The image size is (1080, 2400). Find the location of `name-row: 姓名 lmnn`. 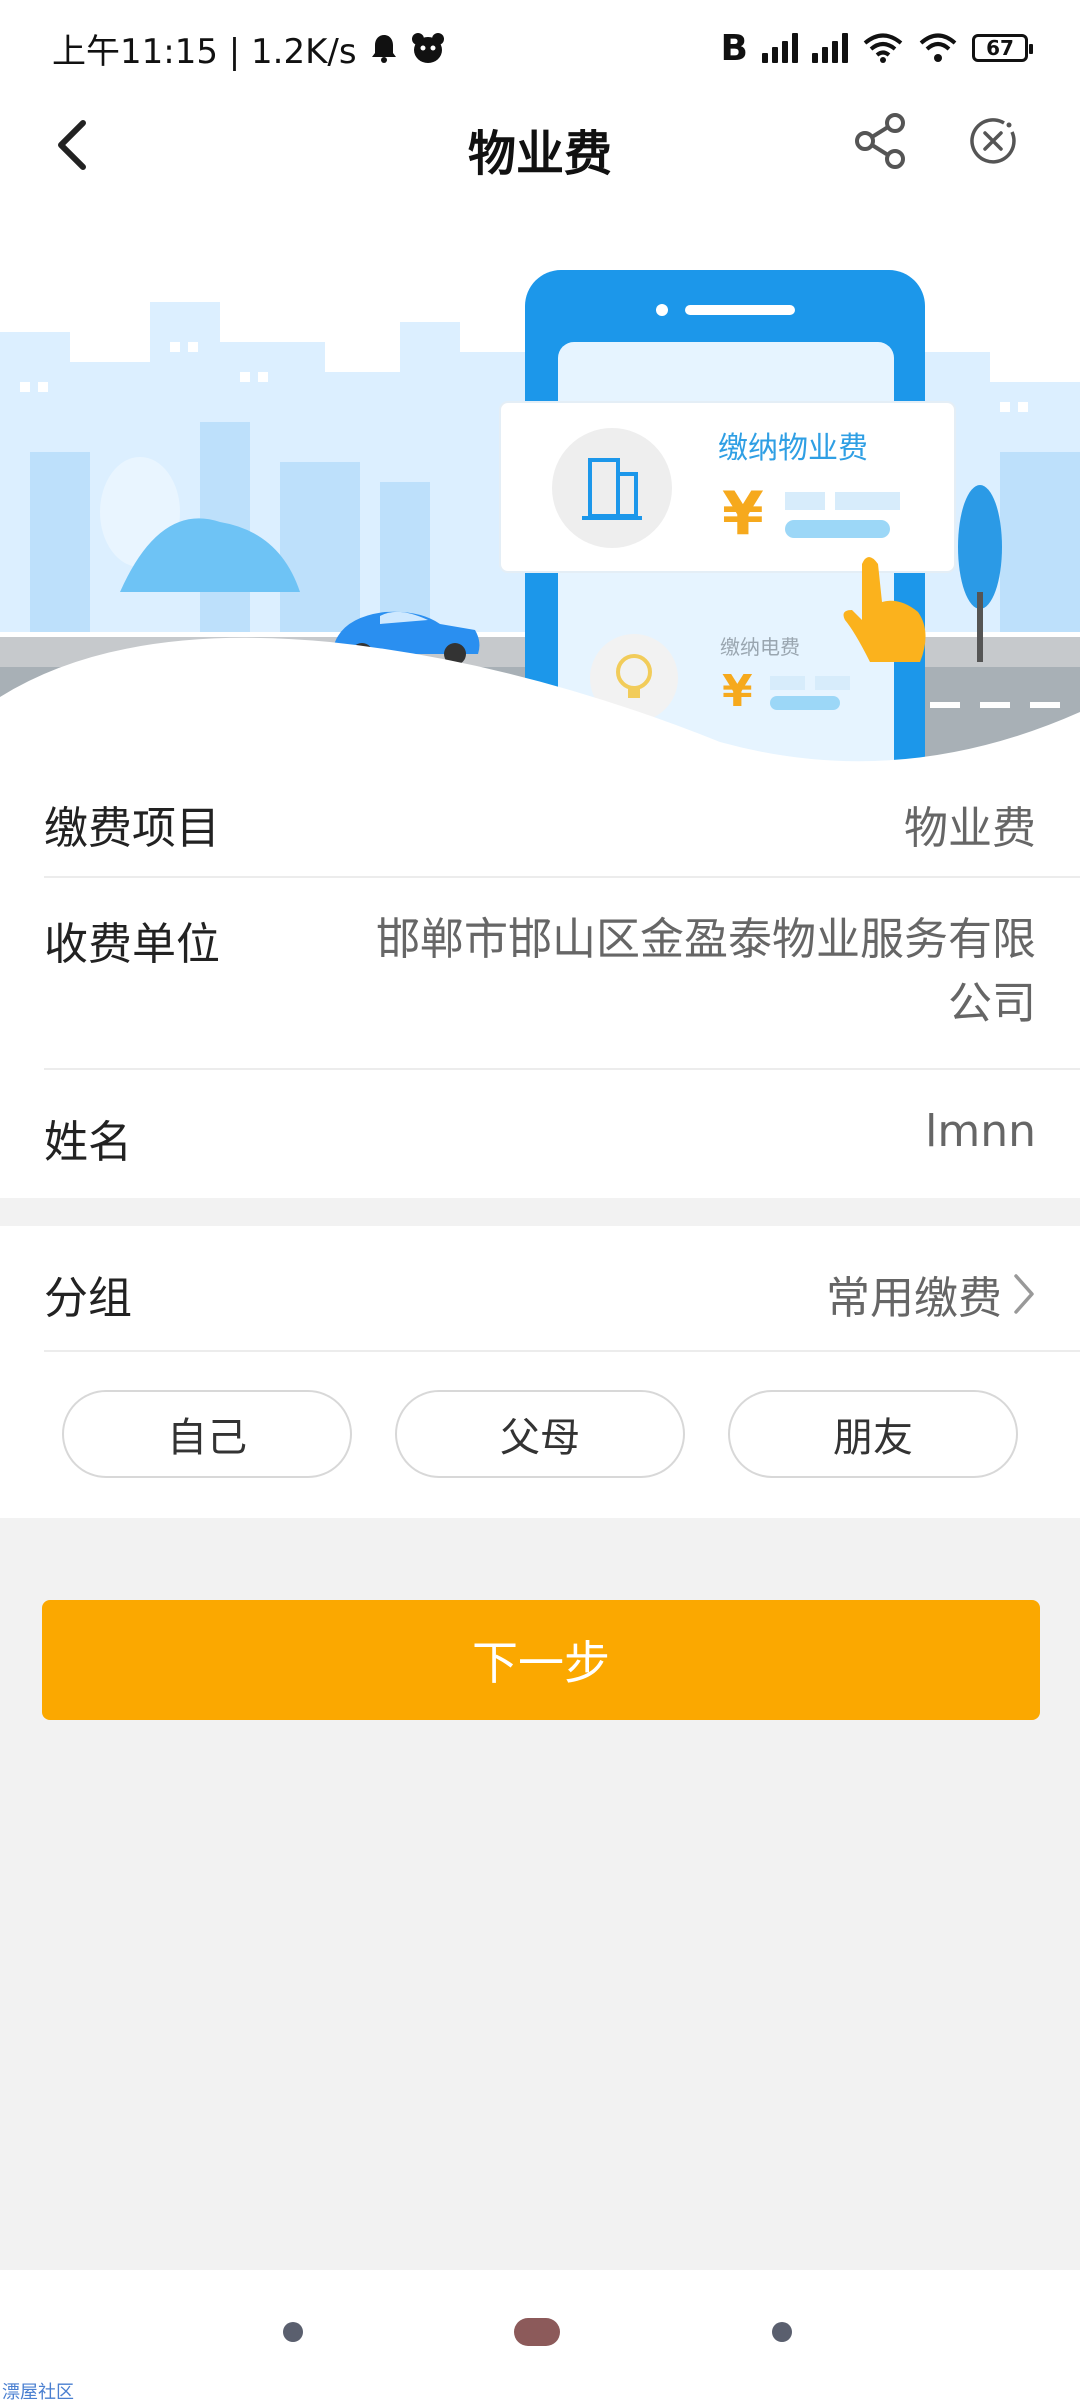

name-row: 姓名 lmnn is located at coordinates (562, 1134).